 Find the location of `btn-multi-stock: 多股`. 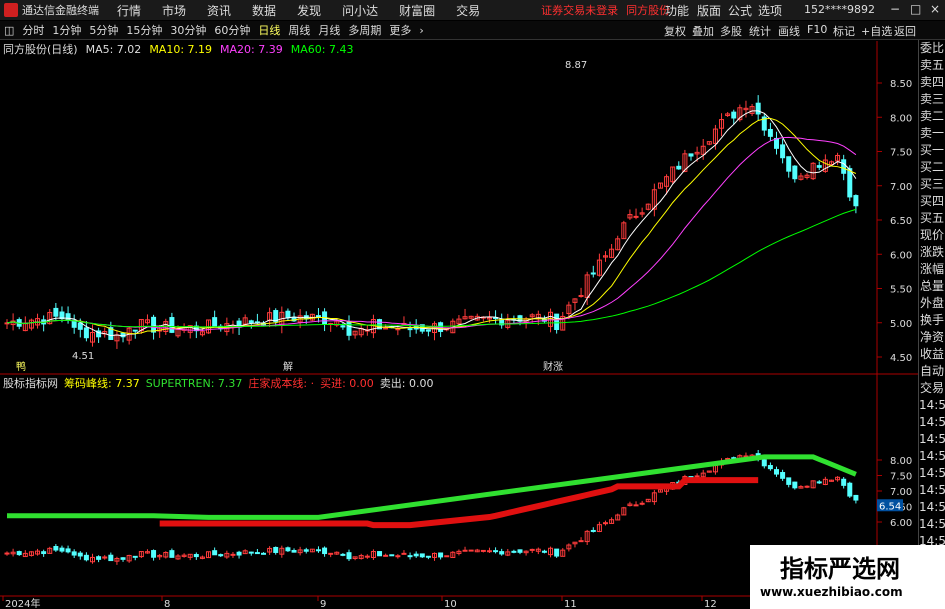

btn-multi-stock: 多股 is located at coordinates (731, 31).